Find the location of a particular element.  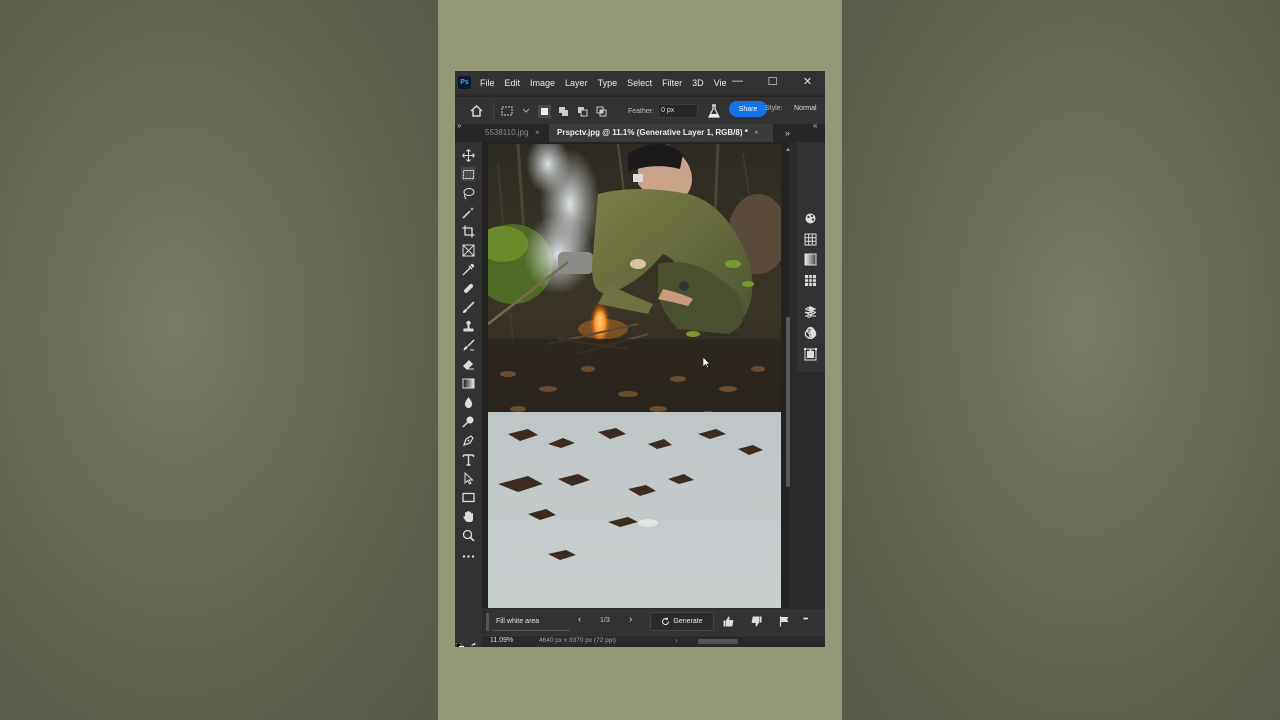

clone-stamp-tool-icon is located at coordinates (468, 326).